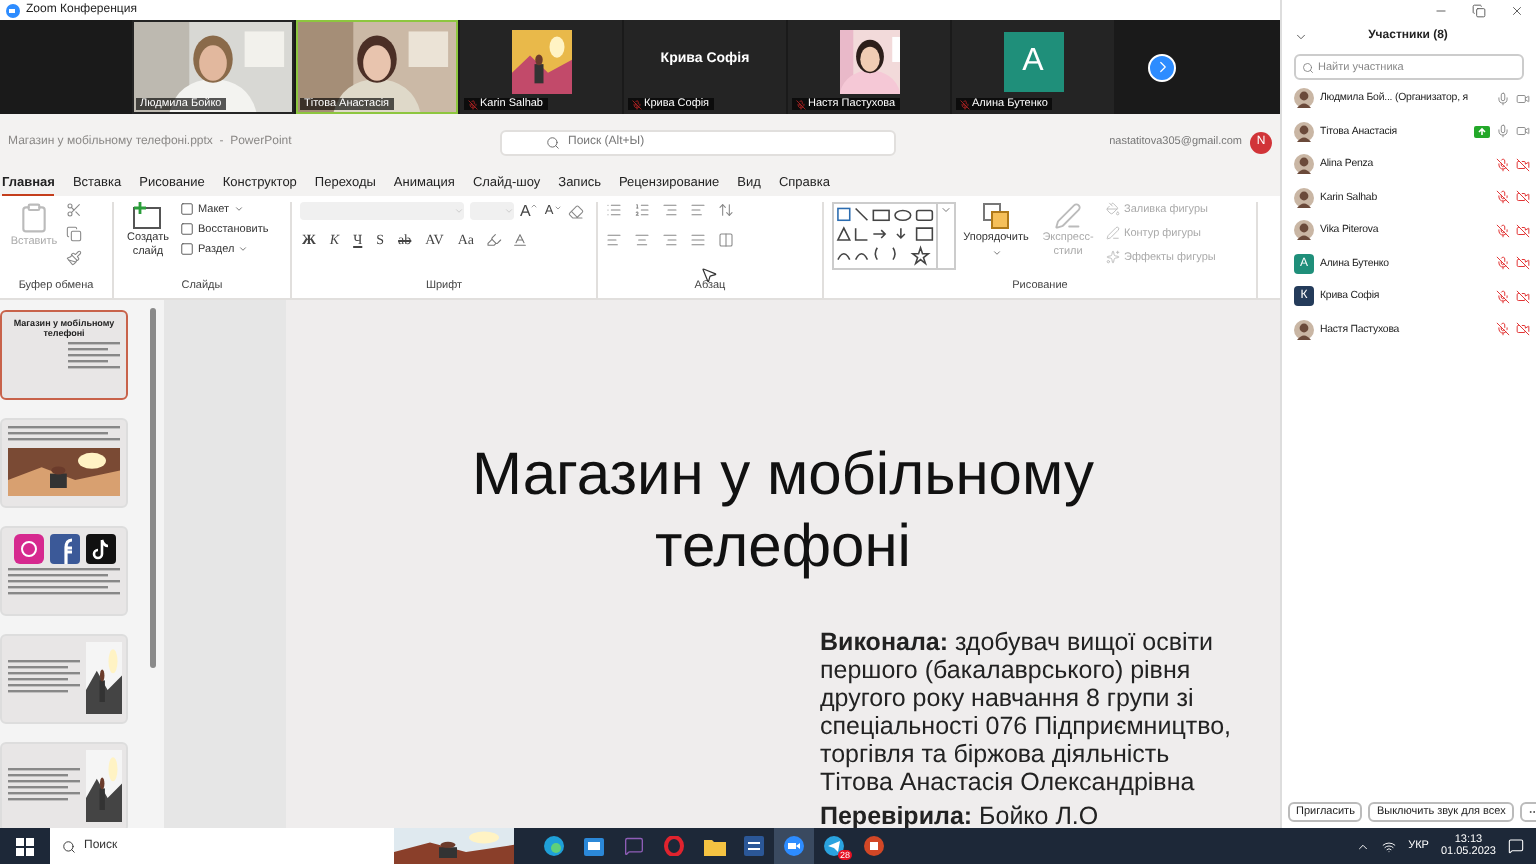 This screenshot has height=864, width=1536. I want to click on restore-icon, so click(1479, 11).